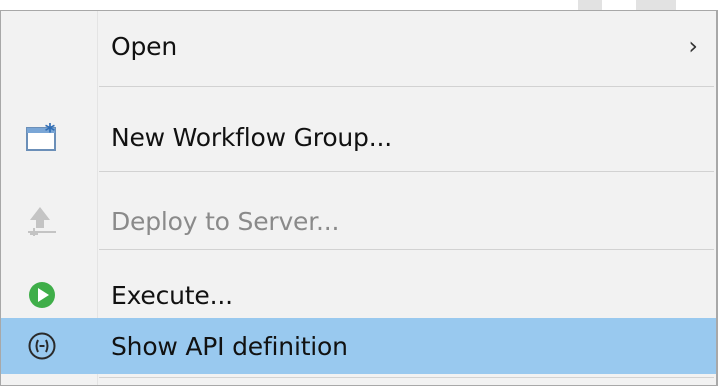 The height and width of the screenshot is (386, 720). Describe the element at coordinates (42, 137) in the screenshot. I see `new-window-star-icon: *` at that location.